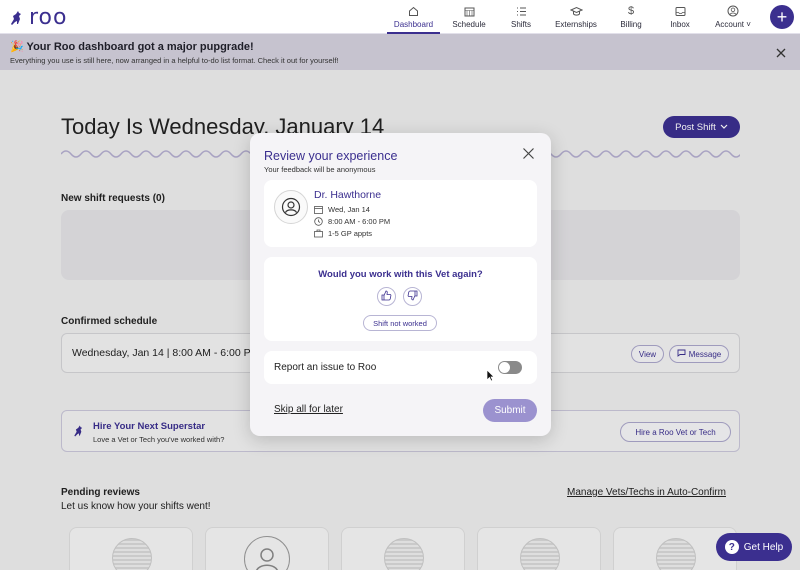  I want to click on thumbs-up-icon, so click(386, 297).